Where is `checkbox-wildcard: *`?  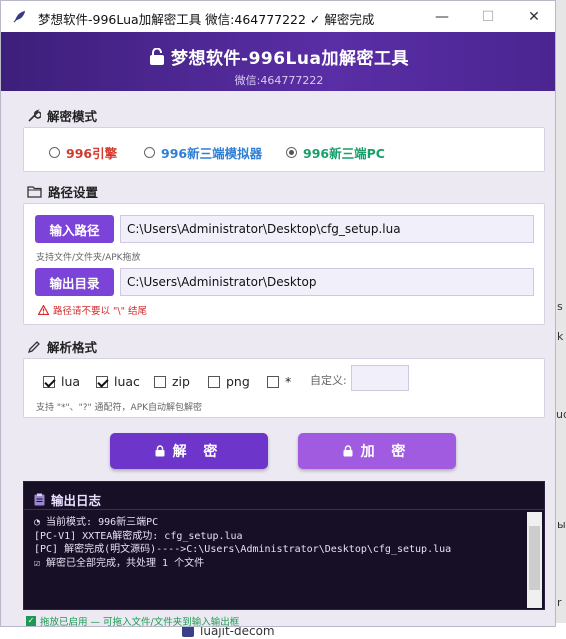 checkbox-wildcard: * is located at coordinates (279, 381).